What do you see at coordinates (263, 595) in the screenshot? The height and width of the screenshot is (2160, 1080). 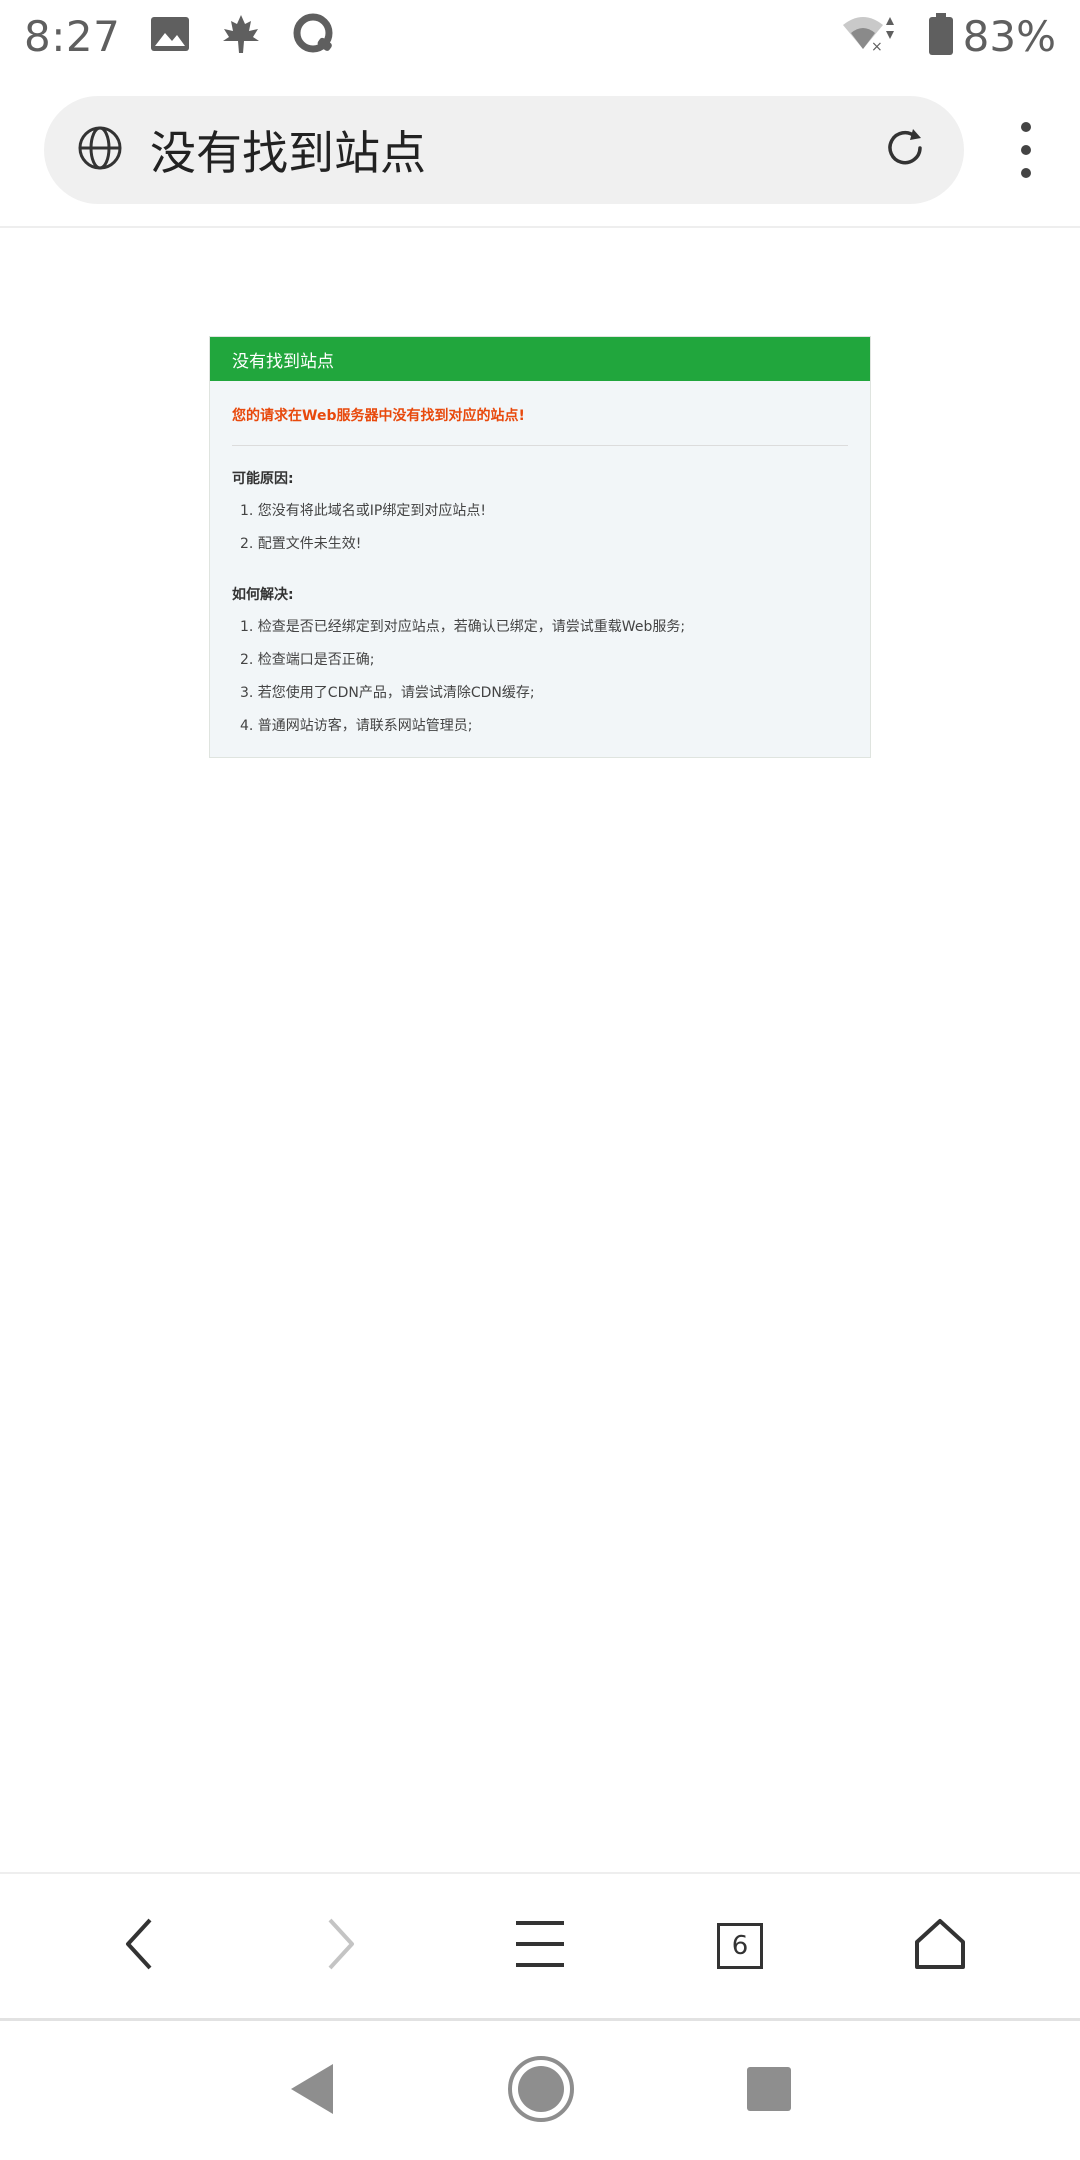 I see `solutions-title: 如何解决:` at bounding box center [263, 595].